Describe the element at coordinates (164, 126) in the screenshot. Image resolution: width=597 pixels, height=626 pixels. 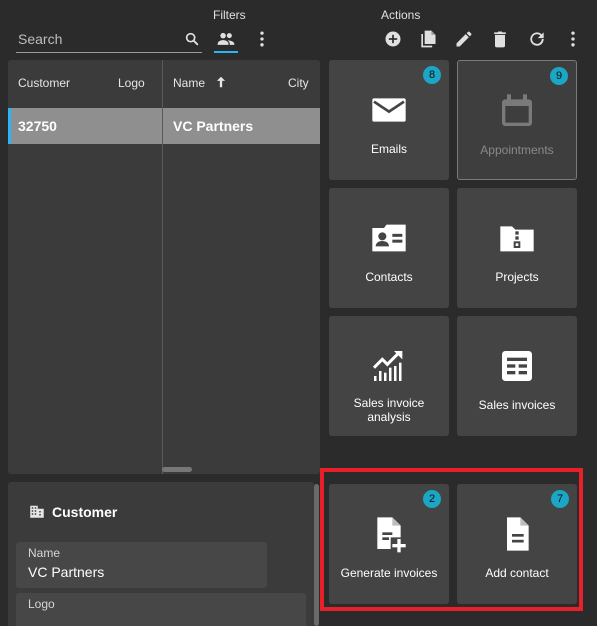
I see `table-row: 32750 VC Partners` at that location.